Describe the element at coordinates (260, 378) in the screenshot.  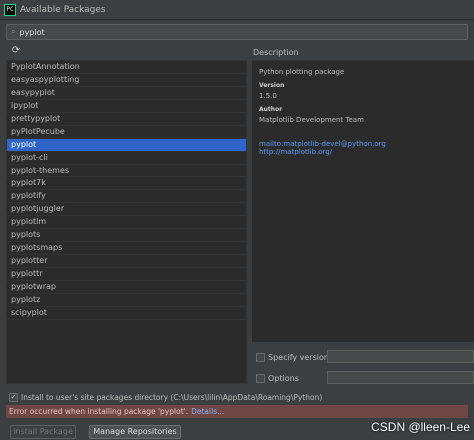
I see `options-checkbox` at that location.